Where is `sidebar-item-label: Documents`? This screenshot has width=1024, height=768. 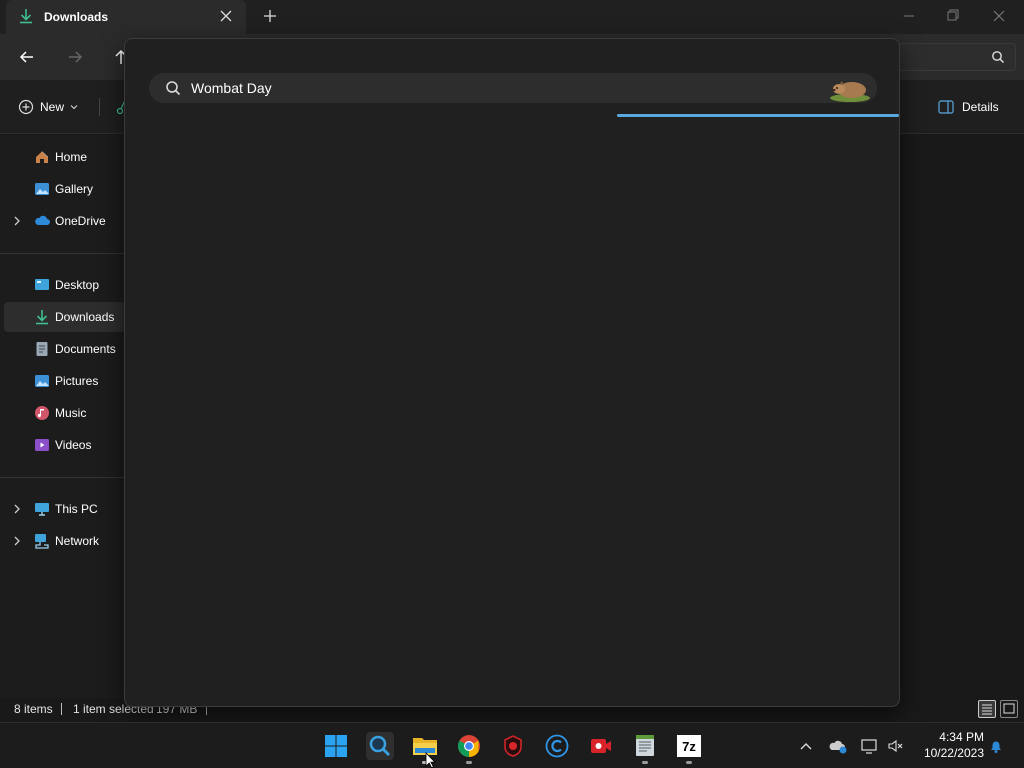 sidebar-item-label: Documents is located at coordinates (85, 349).